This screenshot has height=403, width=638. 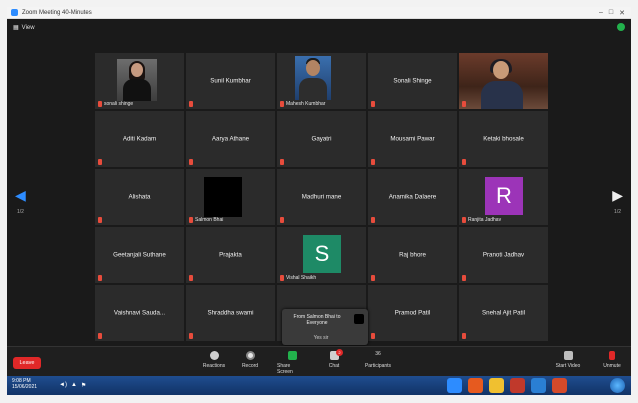 I want to click on chat-unread-badge: 2, so click(x=339, y=352).